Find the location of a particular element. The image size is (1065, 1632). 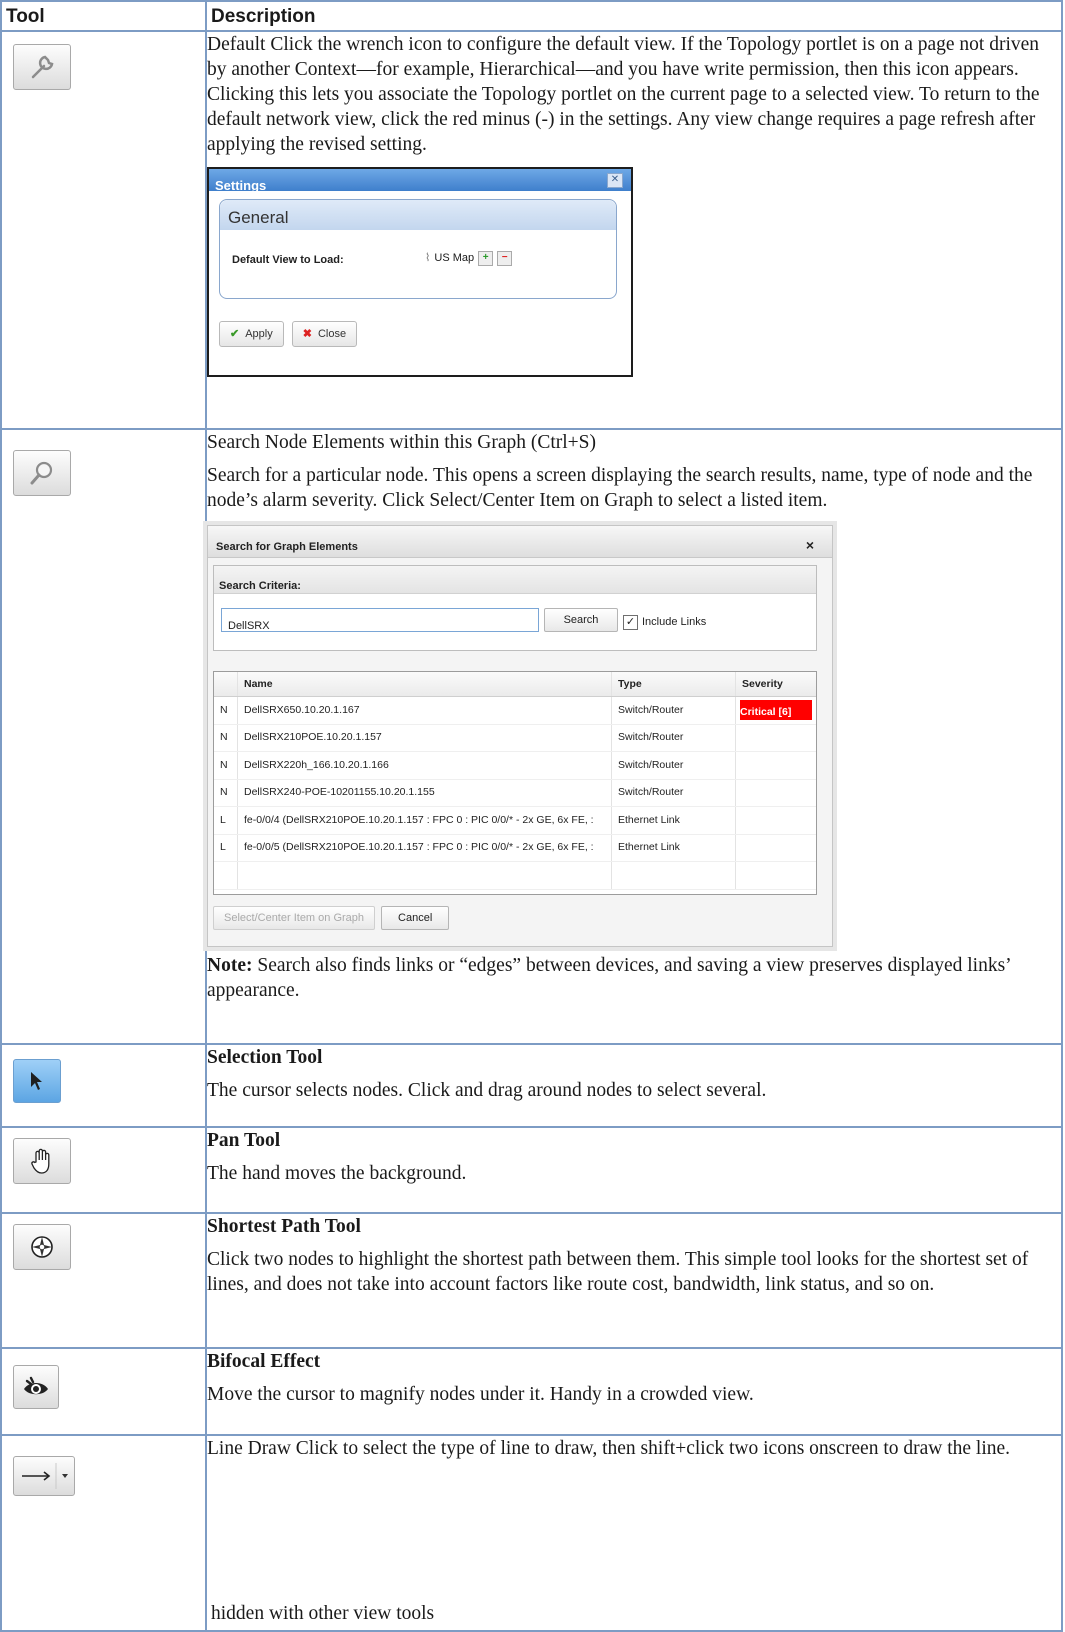

table-row: N DellSRX210POE.10.20.1.157 Switch/Router is located at coordinates (515, 738).